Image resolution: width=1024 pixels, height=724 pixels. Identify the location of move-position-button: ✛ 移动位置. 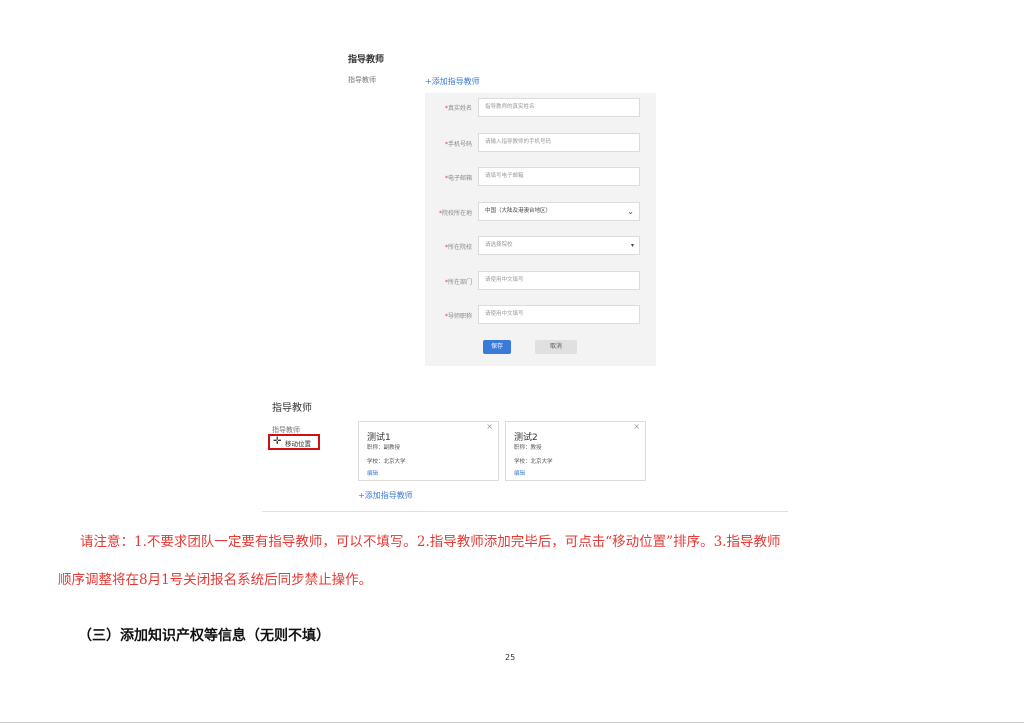
(294, 442).